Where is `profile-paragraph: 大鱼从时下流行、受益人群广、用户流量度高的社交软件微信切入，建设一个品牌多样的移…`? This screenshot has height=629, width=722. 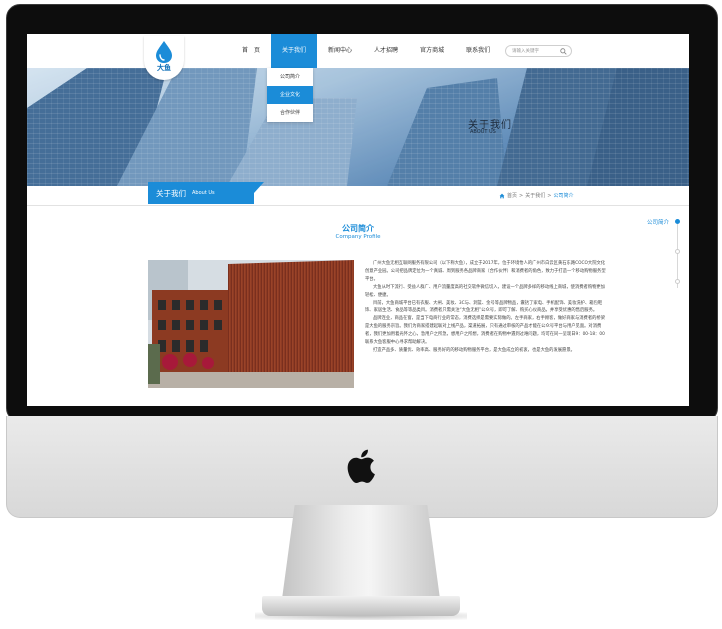 profile-paragraph: 大鱼从时下流行、受益人群广、用户流量度高的社交软件微信切入，建设一个品牌多样的移… is located at coordinates (485, 291).